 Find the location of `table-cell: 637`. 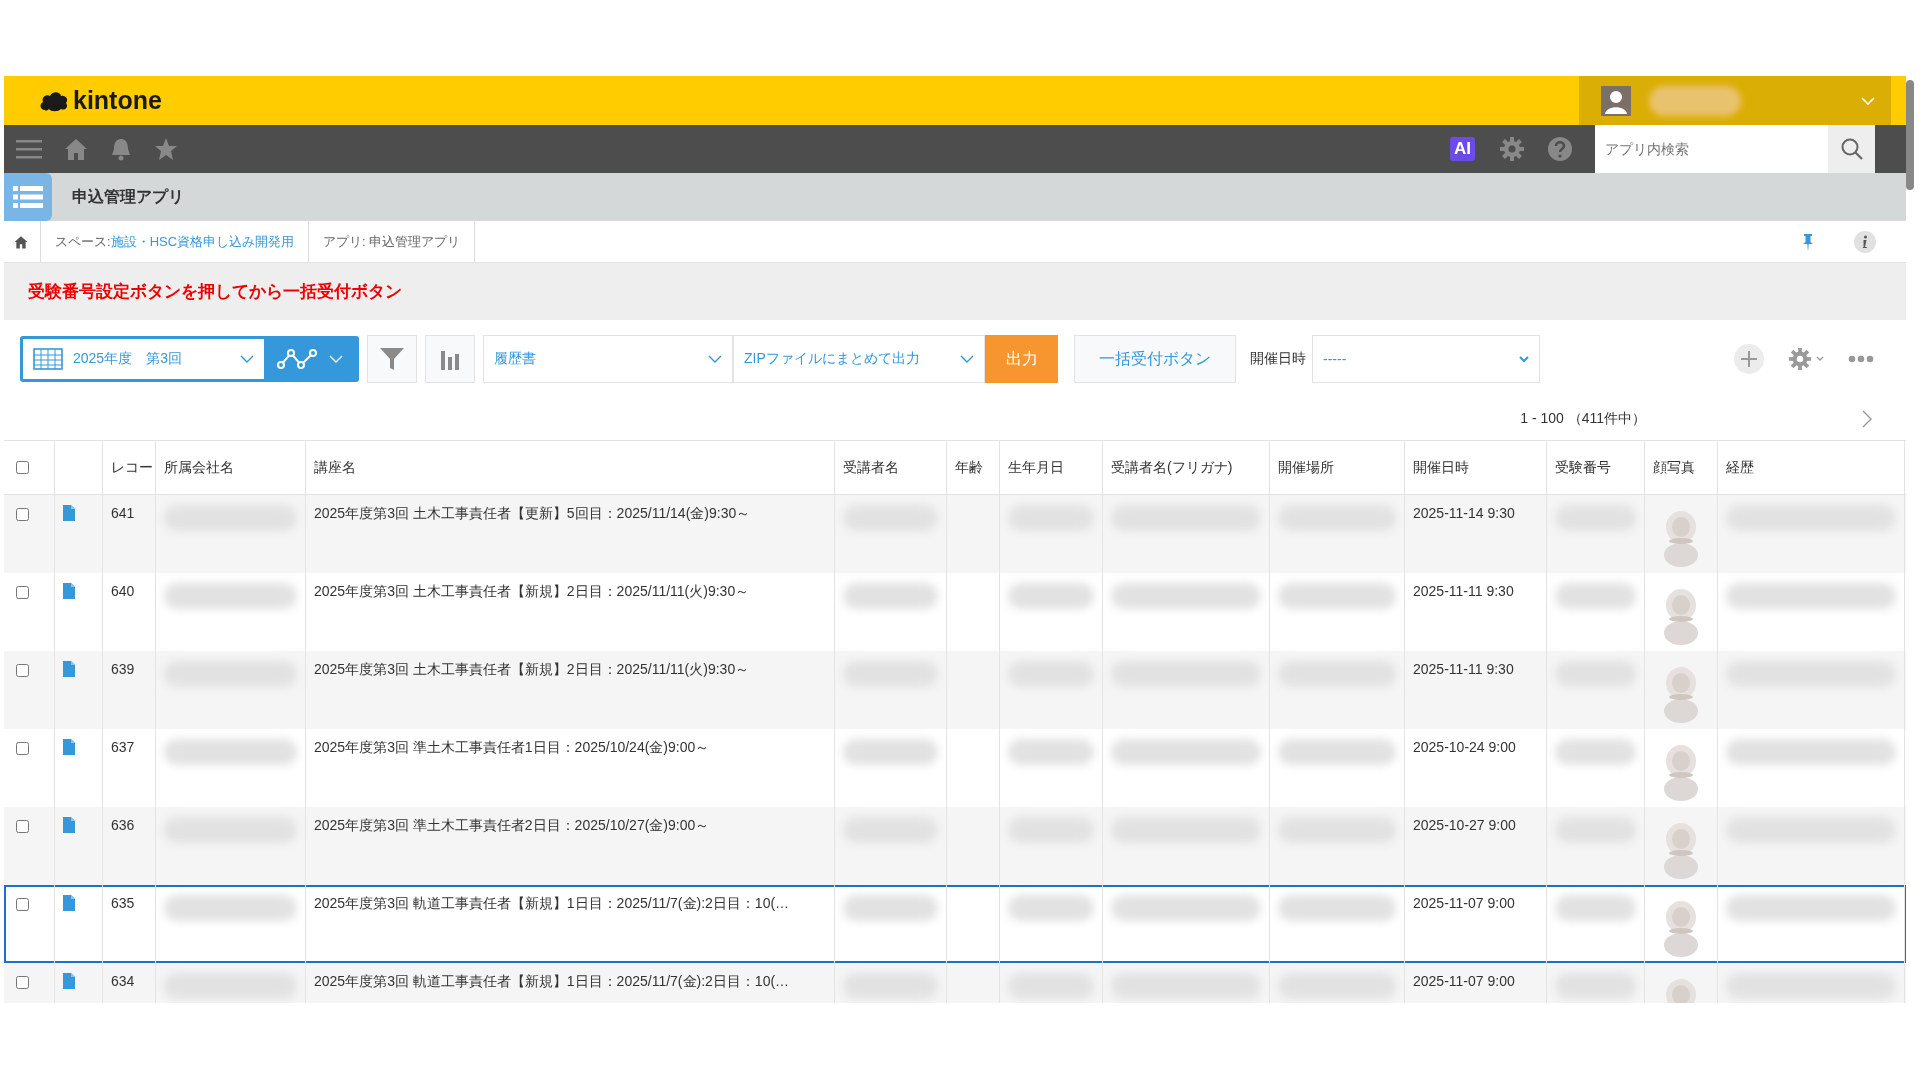

table-cell: 637 is located at coordinates (123, 747).